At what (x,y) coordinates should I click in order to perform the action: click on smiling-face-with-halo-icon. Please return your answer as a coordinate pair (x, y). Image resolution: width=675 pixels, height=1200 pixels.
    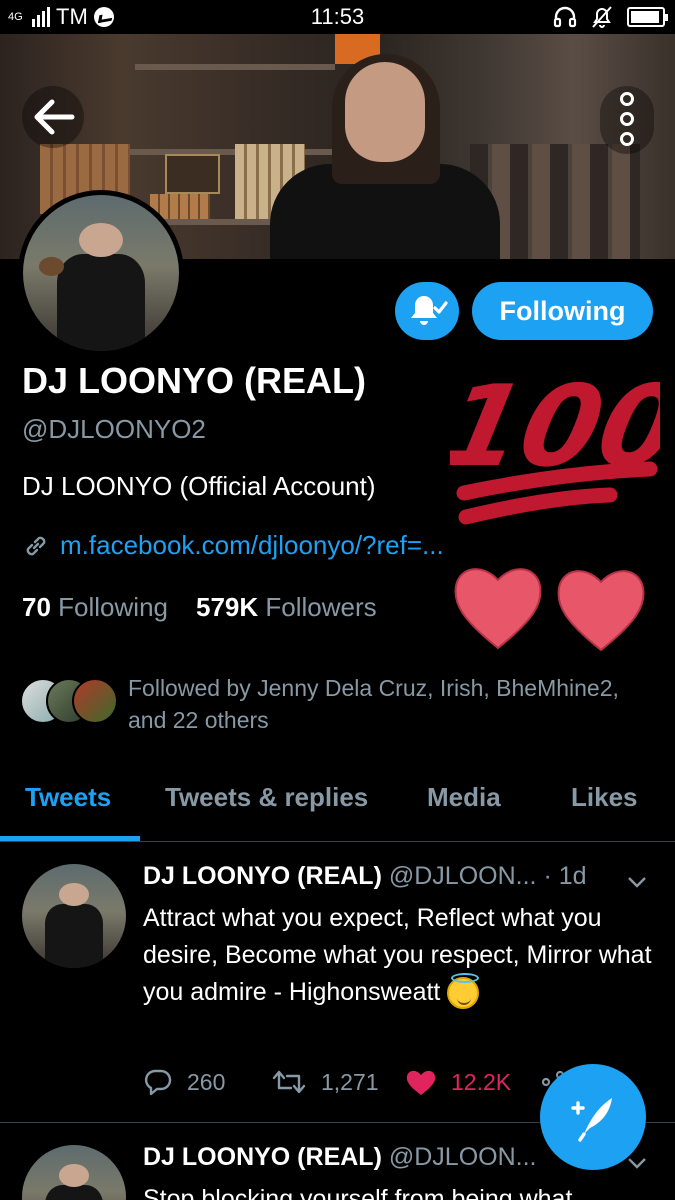
    Looking at the image, I should click on (463, 991).